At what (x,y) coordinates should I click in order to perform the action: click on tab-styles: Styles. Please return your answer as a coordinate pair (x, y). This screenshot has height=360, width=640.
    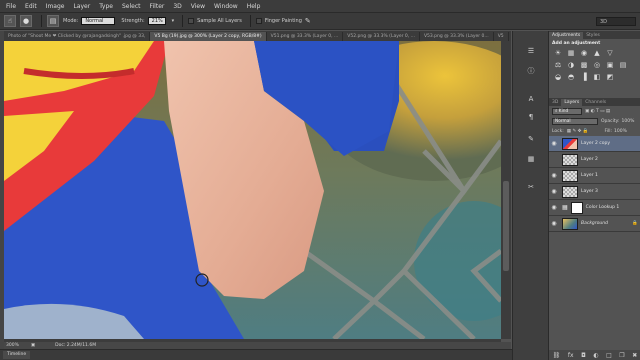
    Looking at the image, I should click on (593, 35).